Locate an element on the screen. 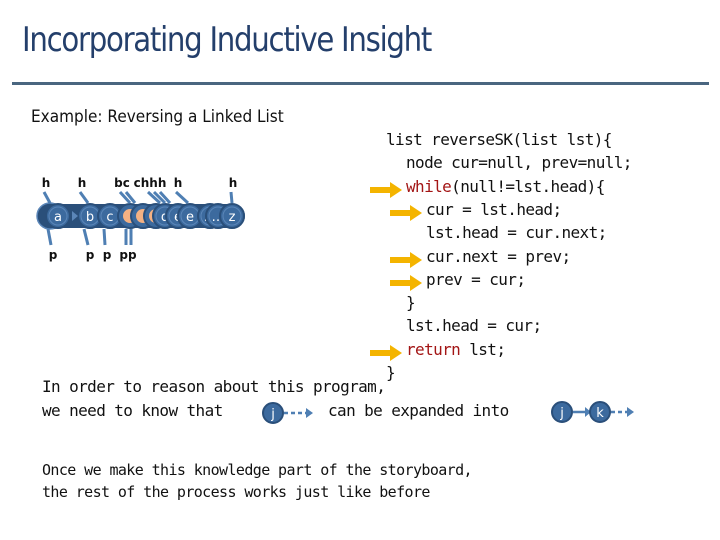  code-line: cur = lst.head; is located at coordinates (494, 209).